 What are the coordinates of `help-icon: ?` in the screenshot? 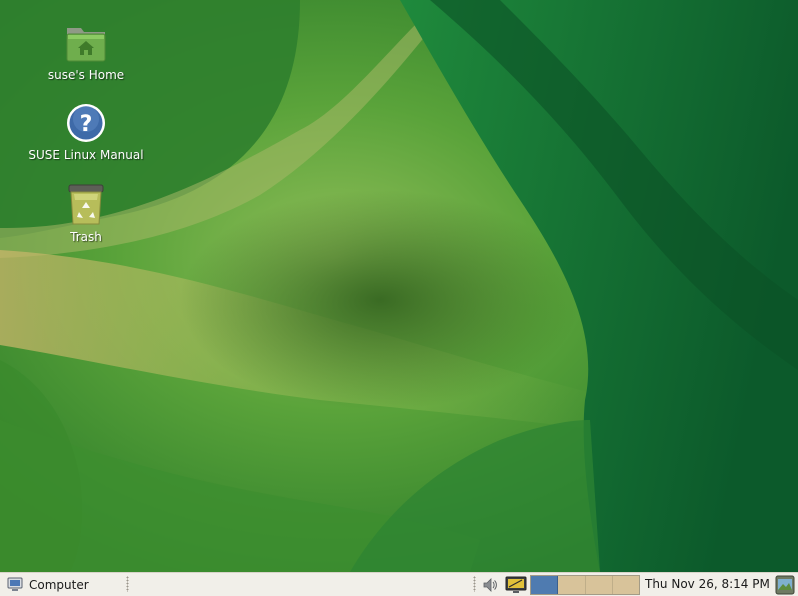 It's located at (86, 123).